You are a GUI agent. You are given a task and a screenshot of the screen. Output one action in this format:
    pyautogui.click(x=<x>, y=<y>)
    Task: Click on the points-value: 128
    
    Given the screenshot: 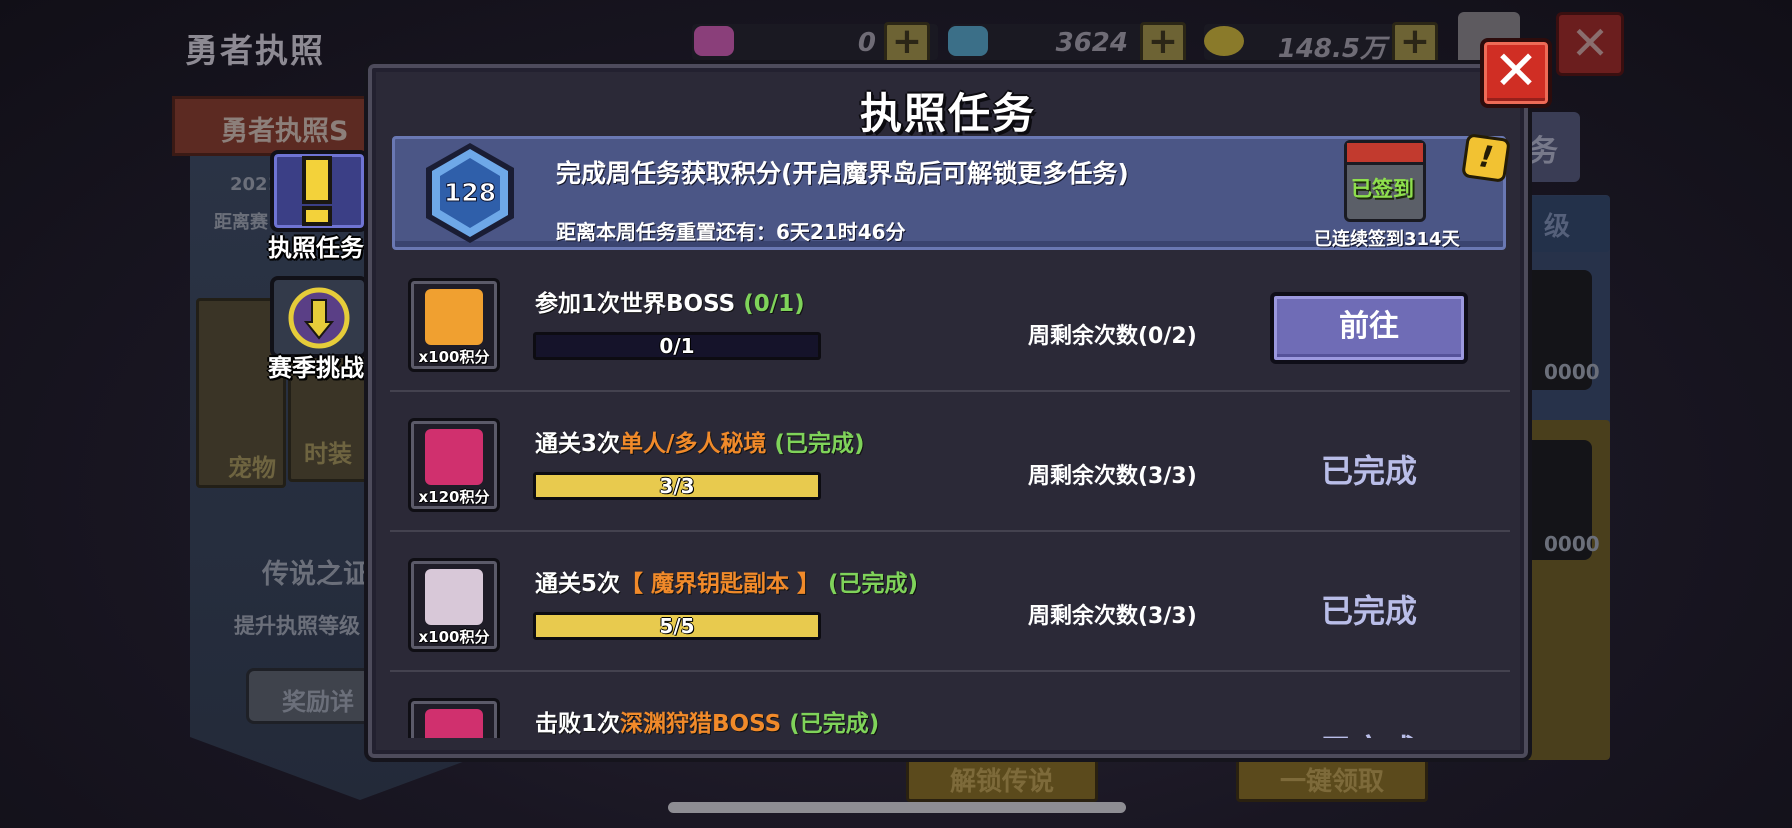 What is the action you would take?
    pyautogui.click(x=470, y=192)
    